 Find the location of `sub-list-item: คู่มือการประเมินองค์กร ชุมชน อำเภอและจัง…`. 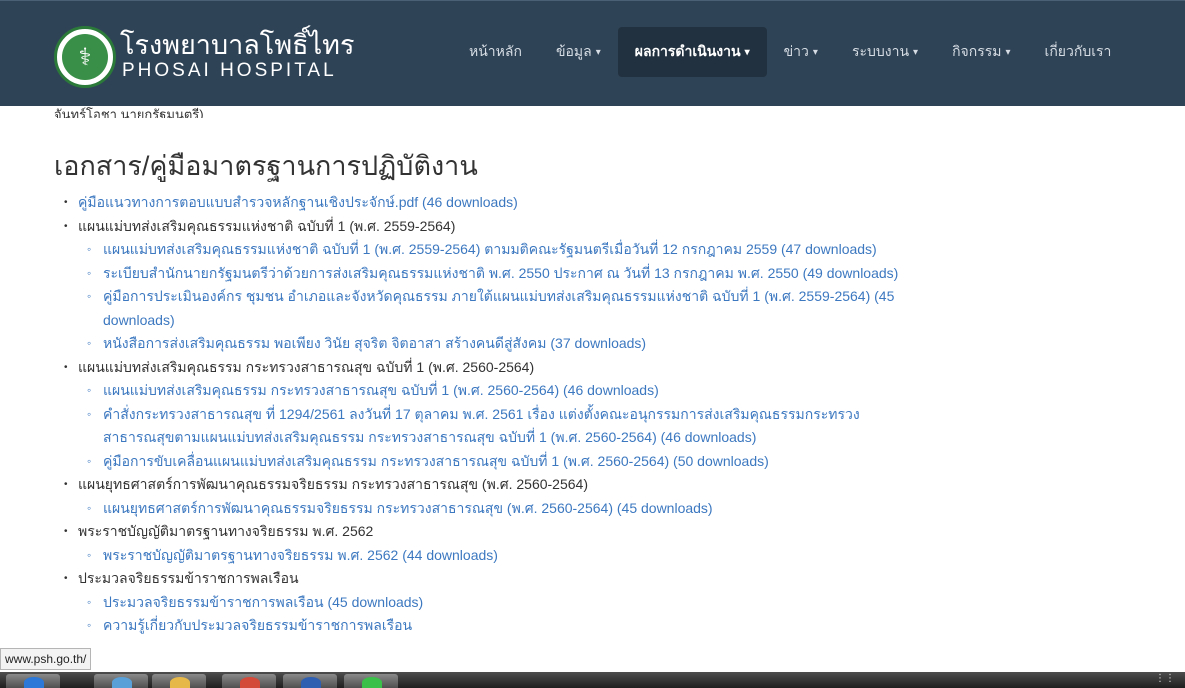

sub-list-item: คู่มือการประเมินองค์กร ชุมชน อำเภอและจัง… is located at coordinates (505, 308).